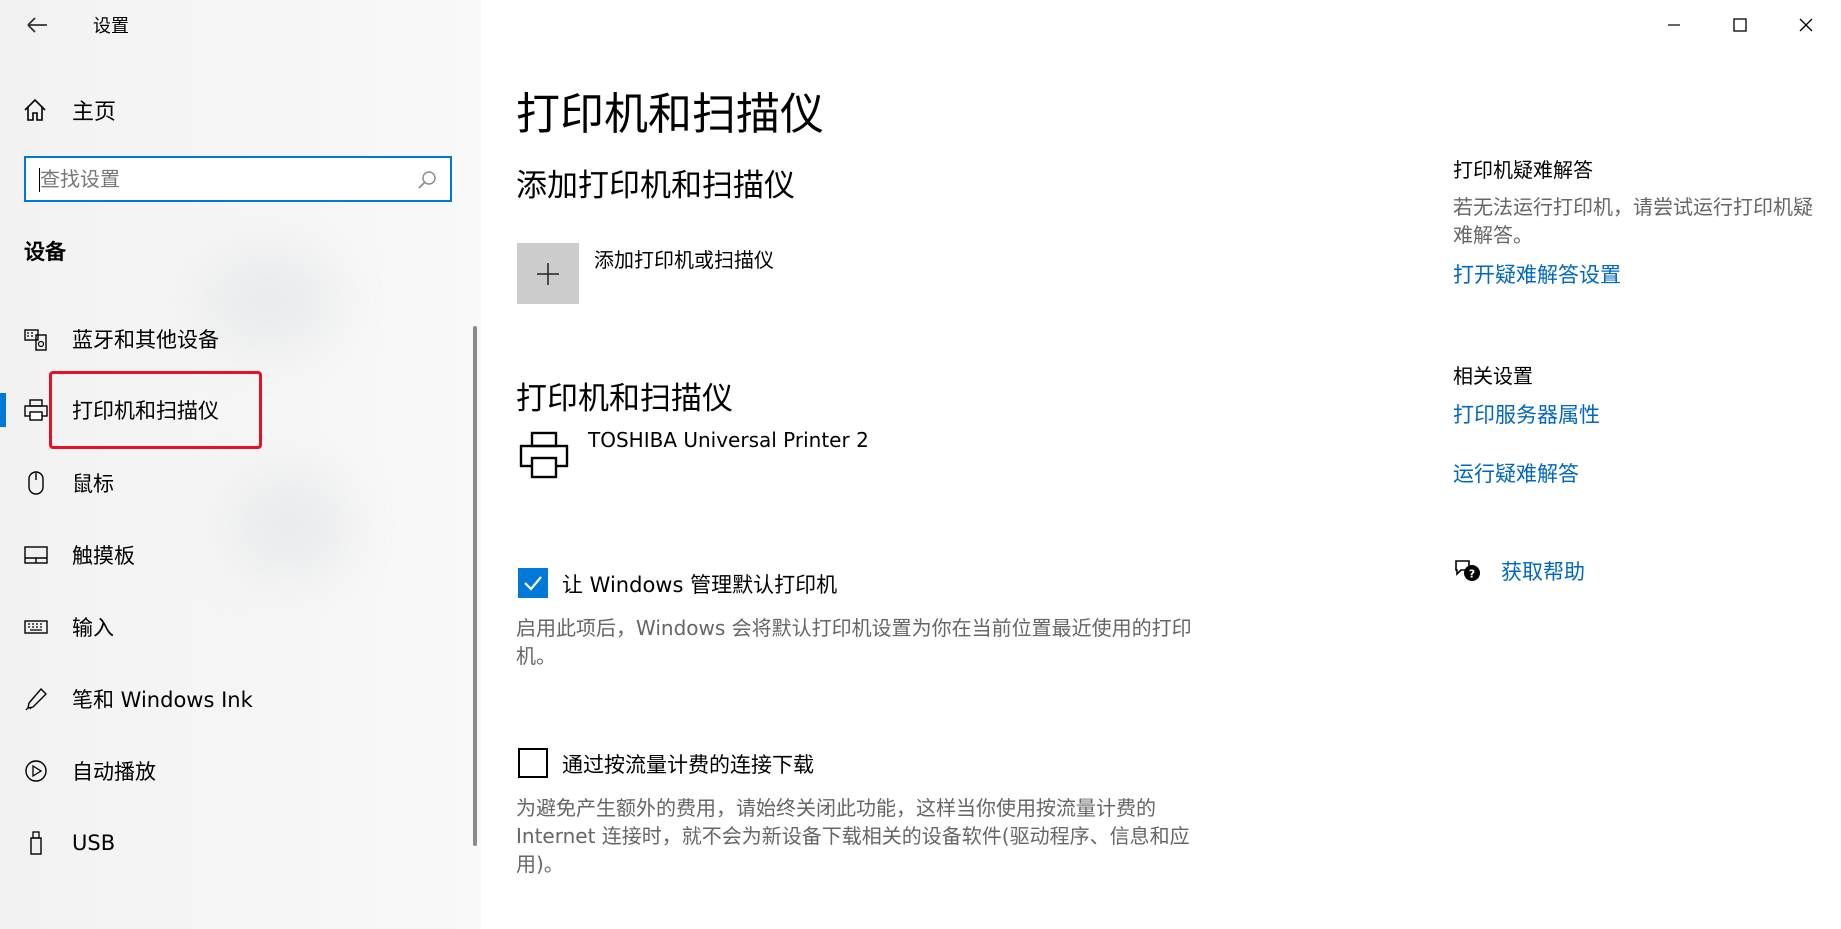 The height and width of the screenshot is (929, 1841). I want to click on add-section-title: 添加打印机和扫描仪, so click(655, 186).